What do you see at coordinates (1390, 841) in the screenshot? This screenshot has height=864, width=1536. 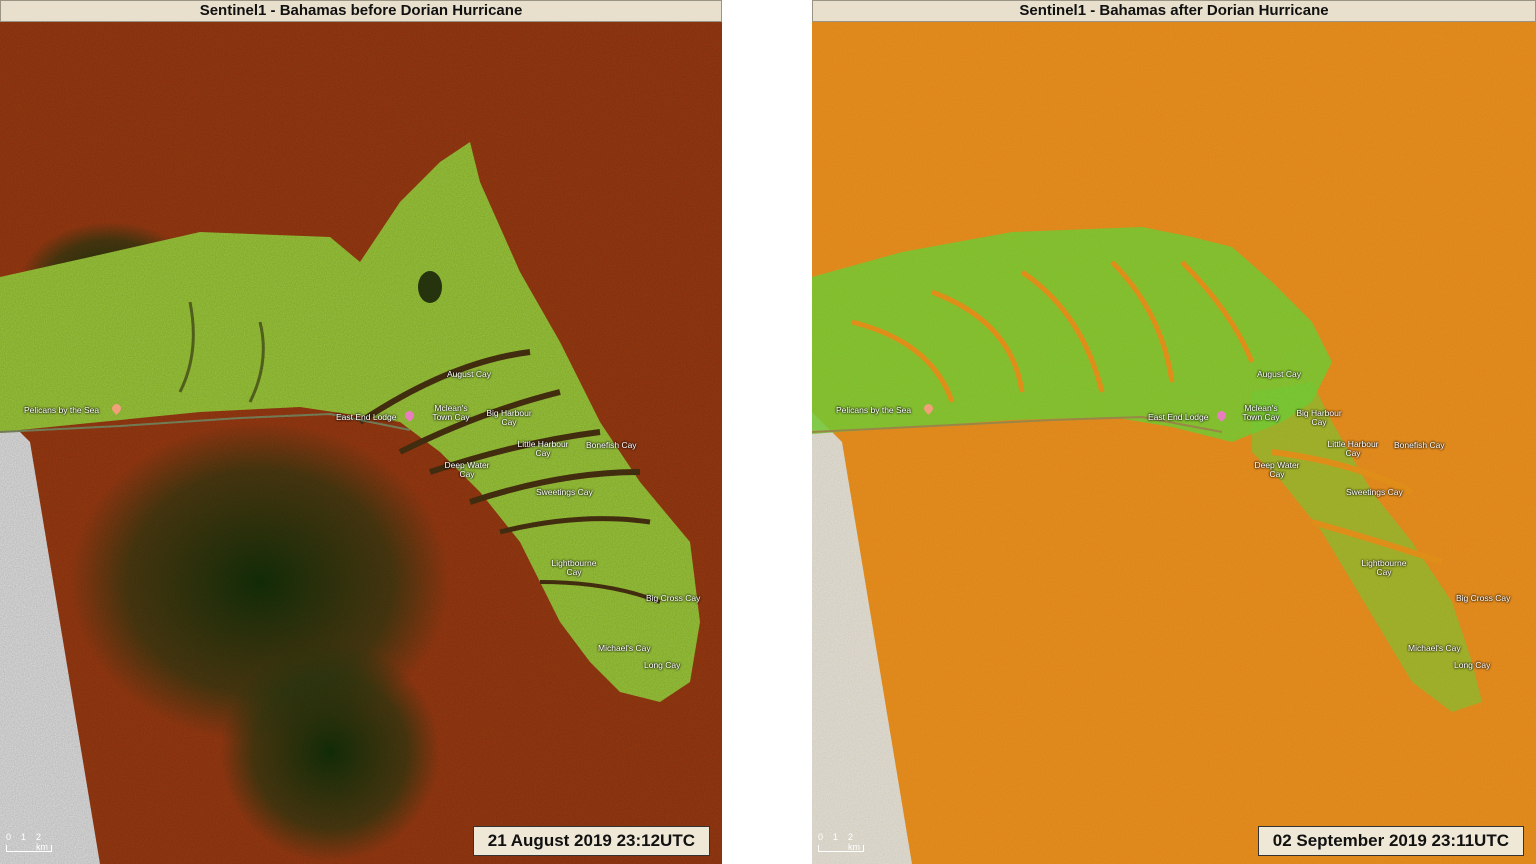 I see `after-timestamp: 02 September 2019 23:11UTC` at bounding box center [1390, 841].